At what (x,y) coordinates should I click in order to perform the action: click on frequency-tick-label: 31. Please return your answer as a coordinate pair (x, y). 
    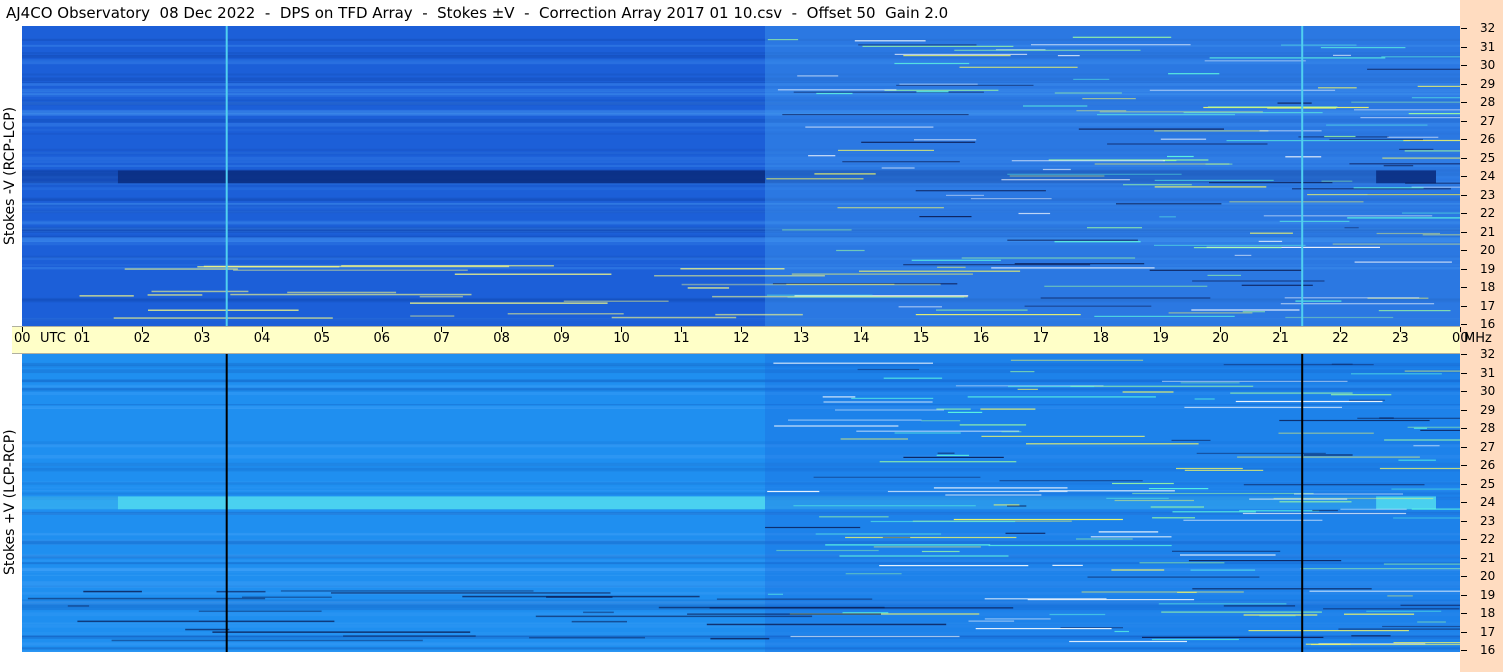
    Looking at the image, I should click on (1488, 372).